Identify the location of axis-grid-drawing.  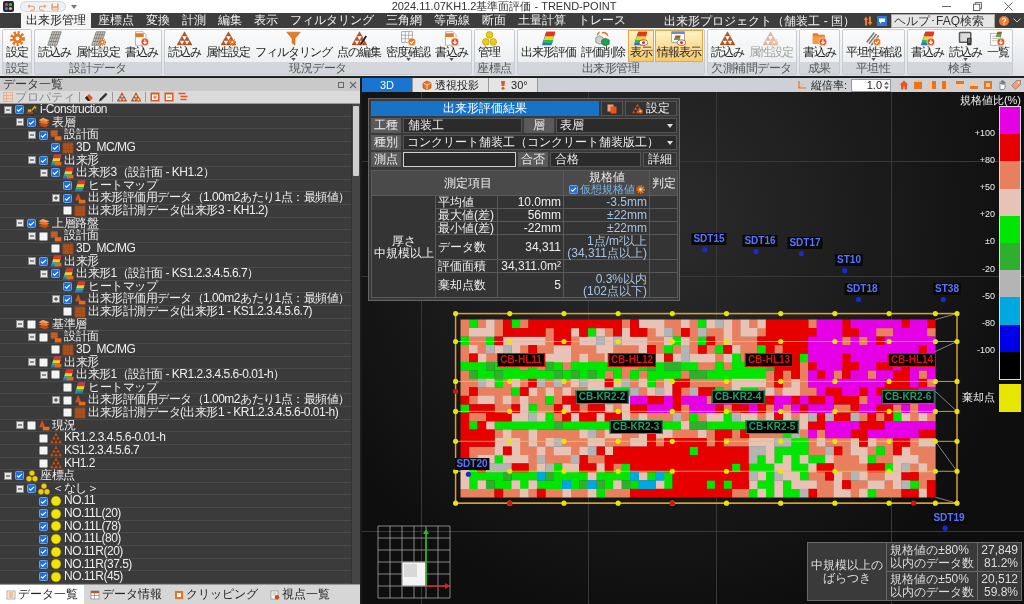
(414, 562).